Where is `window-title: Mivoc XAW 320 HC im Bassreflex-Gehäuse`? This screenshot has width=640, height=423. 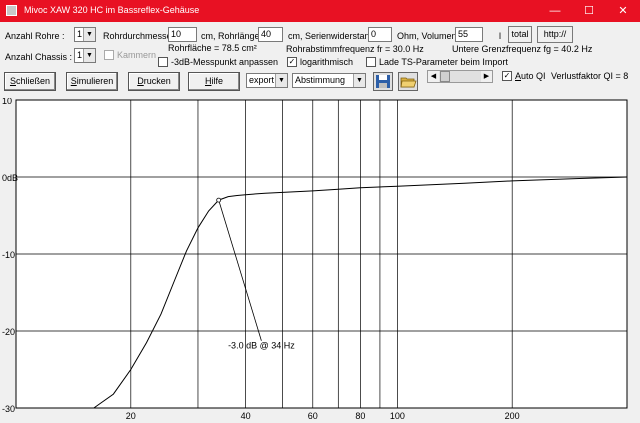
window-title: Mivoc XAW 320 HC im Bassreflex-Gehäuse is located at coordinates (112, 10).